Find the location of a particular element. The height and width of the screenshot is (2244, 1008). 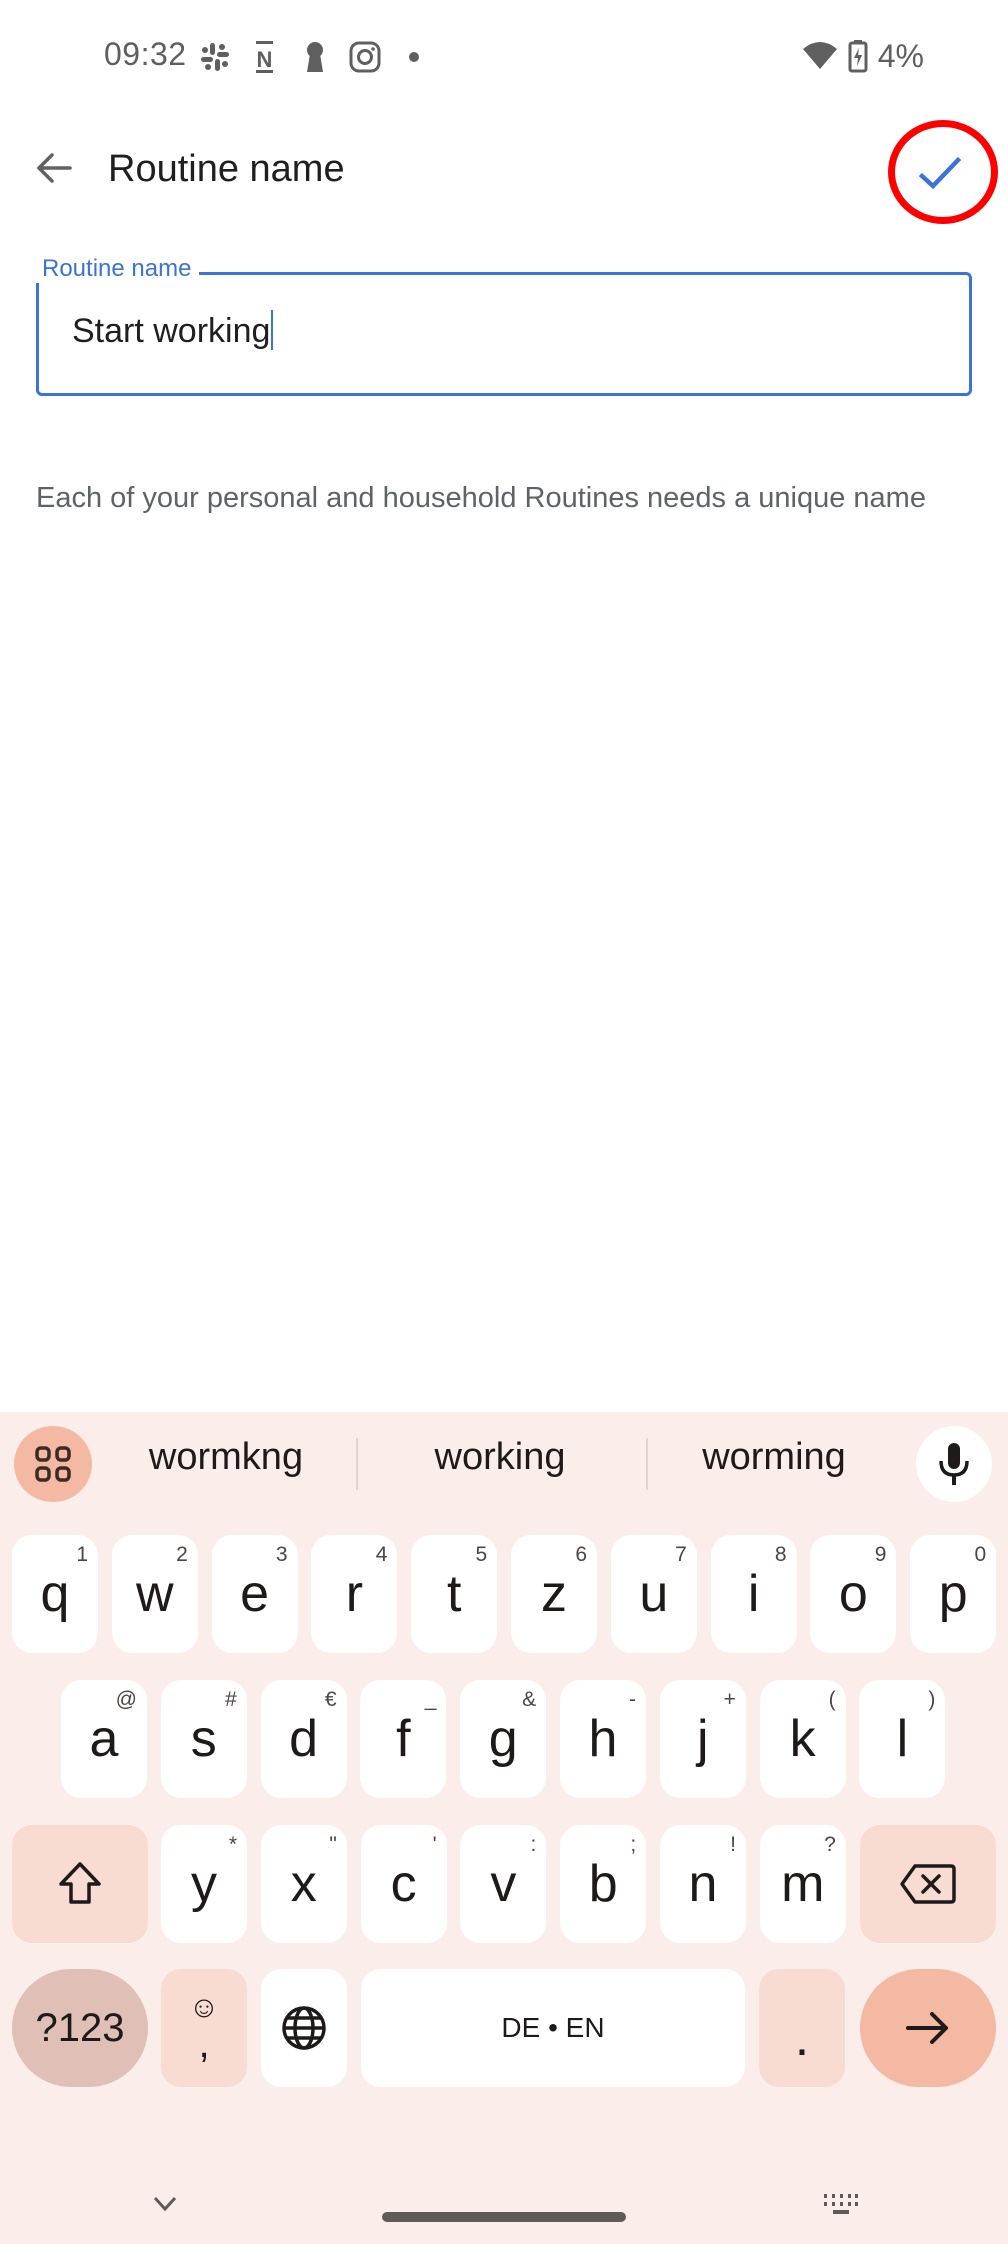

key-label: l is located at coordinates (902, 1739).